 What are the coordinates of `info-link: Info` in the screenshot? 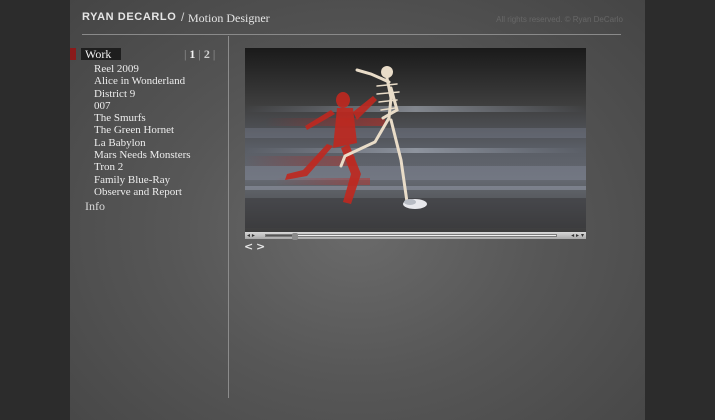 It's located at (95, 206).